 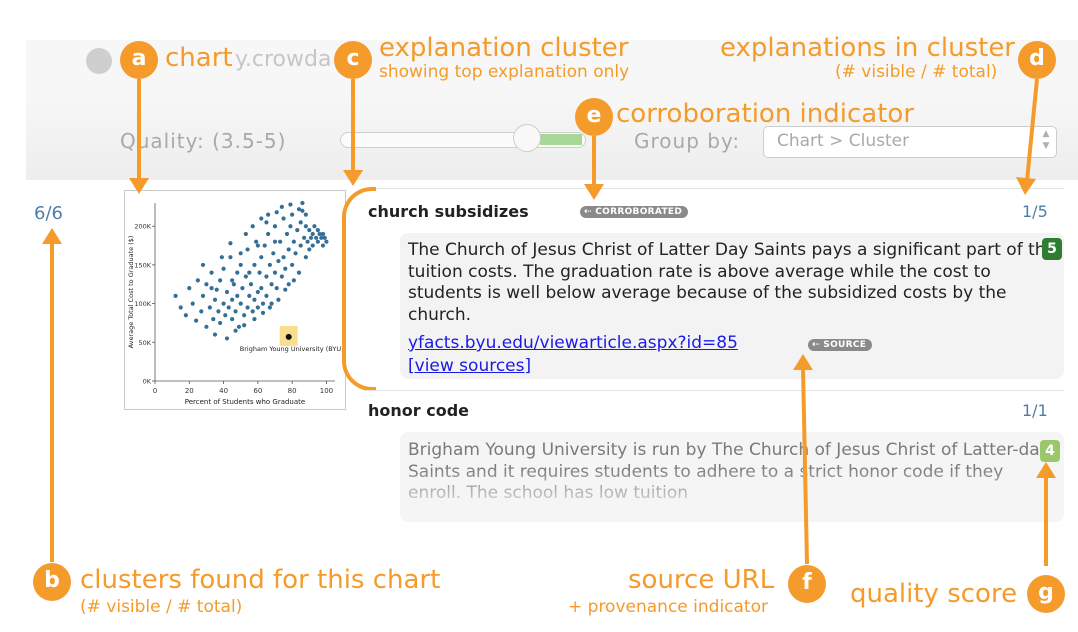 What do you see at coordinates (99, 61) in the screenshot?
I see `browser-reload-icon` at bounding box center [99, 61].